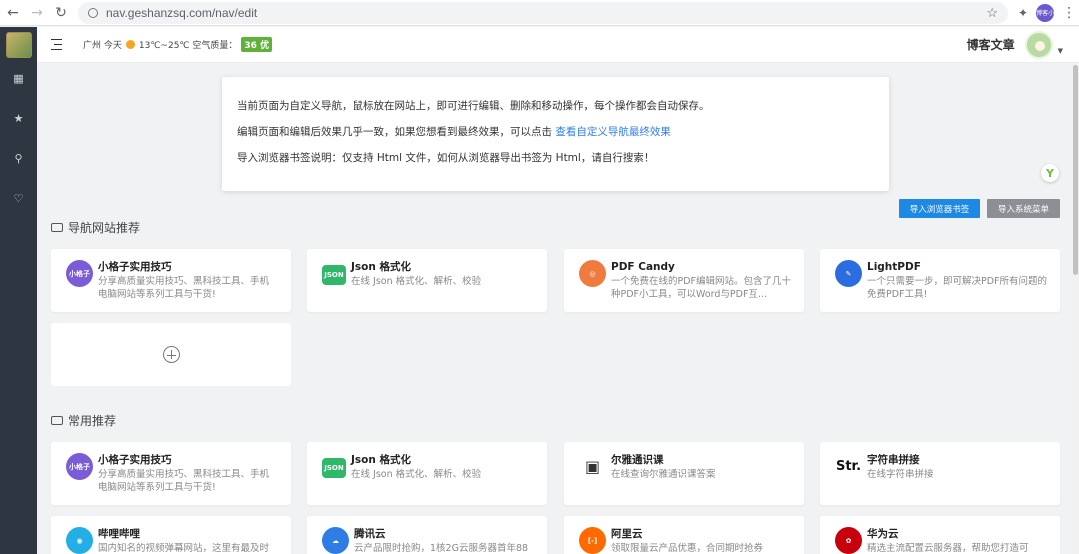  Describe the element at coordinates (13, 13) in the screenshot. I see `back-icon: ←` at that location.